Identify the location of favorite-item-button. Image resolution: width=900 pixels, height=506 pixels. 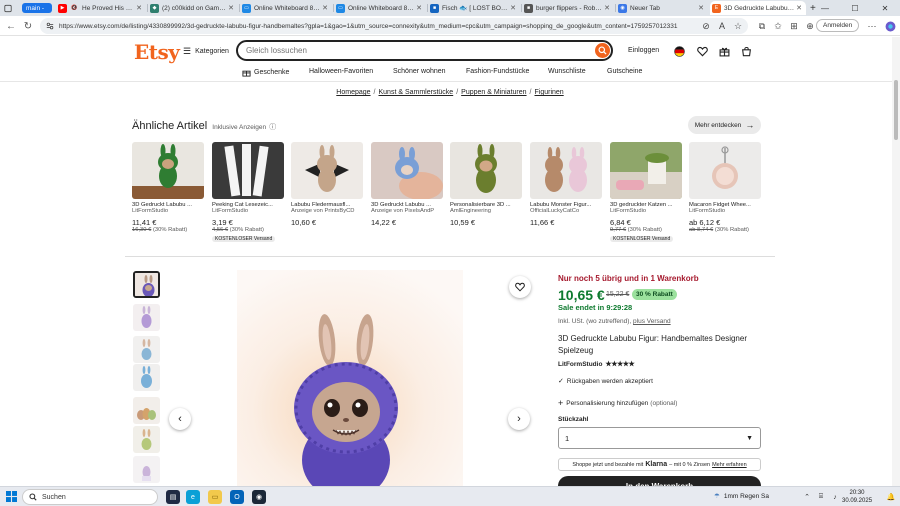
(520, 287).